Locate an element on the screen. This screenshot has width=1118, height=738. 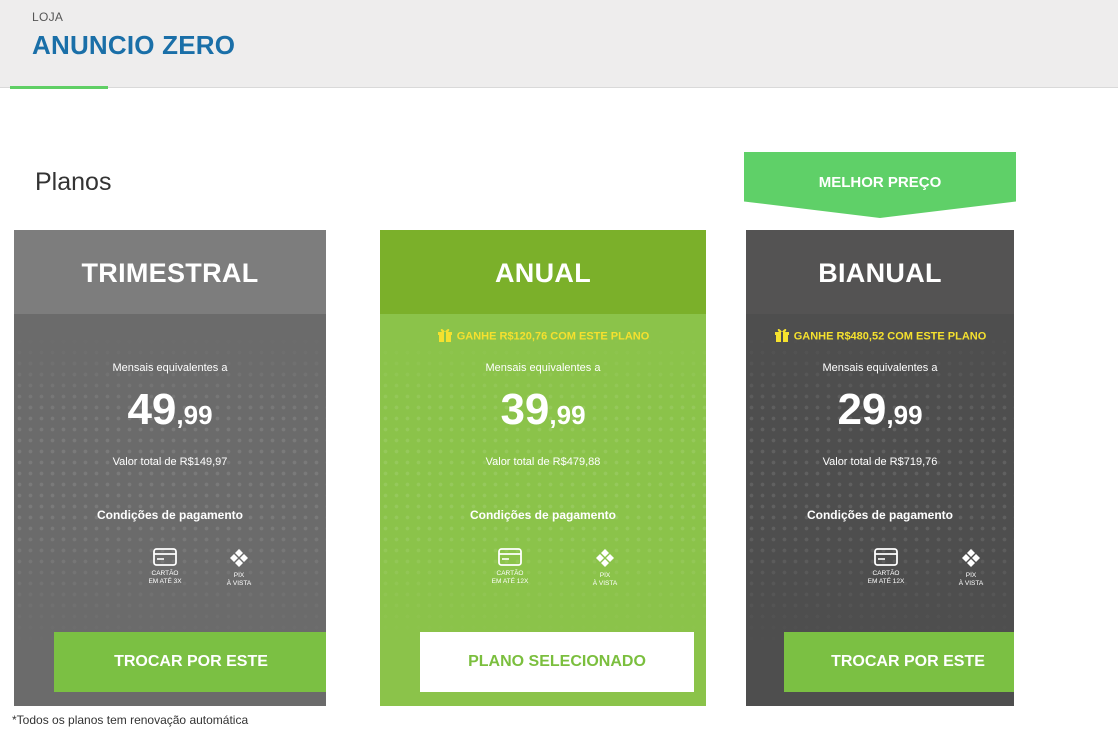
plan-name: ANUAL is located at coordinates (543, 273).